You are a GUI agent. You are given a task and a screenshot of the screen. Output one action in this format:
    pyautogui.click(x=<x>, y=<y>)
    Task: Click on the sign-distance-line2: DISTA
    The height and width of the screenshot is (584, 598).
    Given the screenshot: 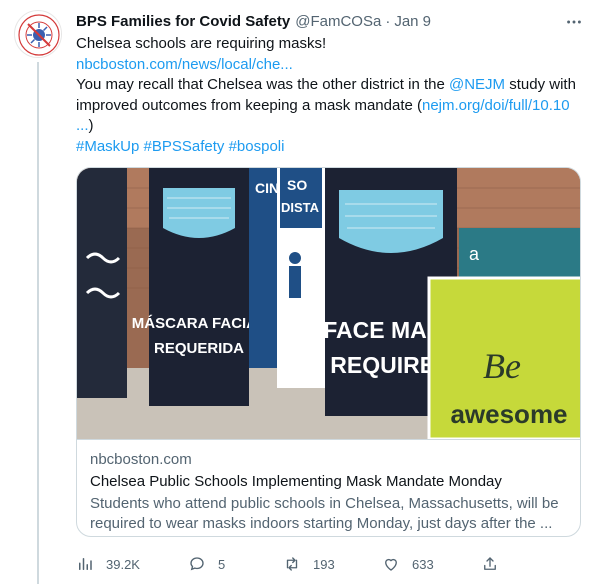 What is the action you would take?
    pyautogui.click(x=300, y=207)
    